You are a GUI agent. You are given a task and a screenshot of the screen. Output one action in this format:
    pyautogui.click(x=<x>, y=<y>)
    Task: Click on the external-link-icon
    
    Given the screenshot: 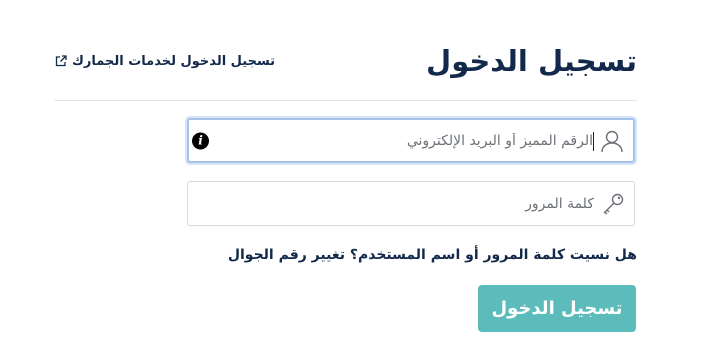 What is the action you would take?
    pyautogui.click(x=61, y=61)
    